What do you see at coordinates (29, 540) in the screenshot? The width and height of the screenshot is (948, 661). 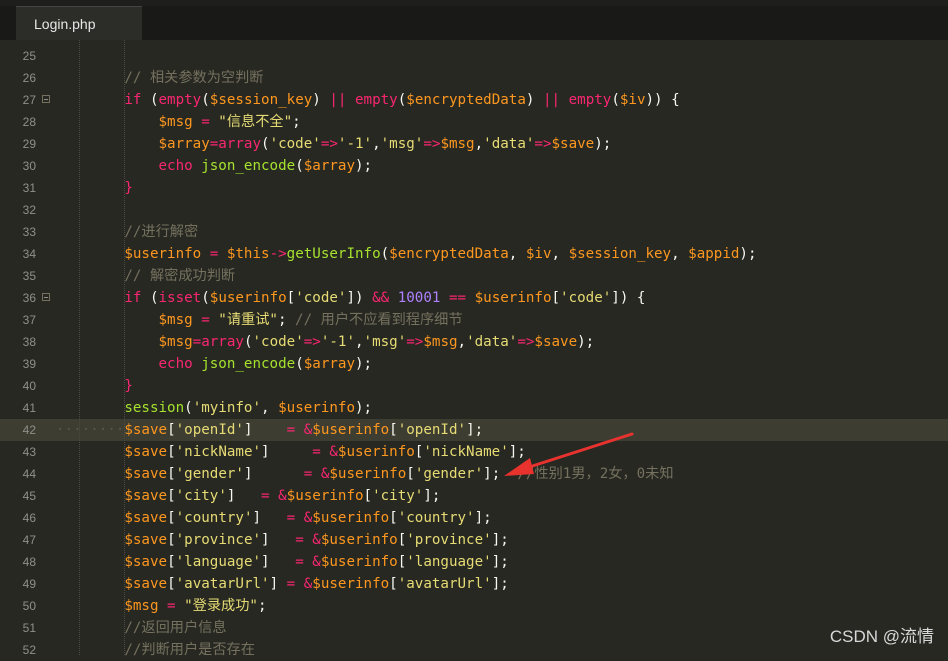 I see `line-number: 47` at bounding box center [29, 540].